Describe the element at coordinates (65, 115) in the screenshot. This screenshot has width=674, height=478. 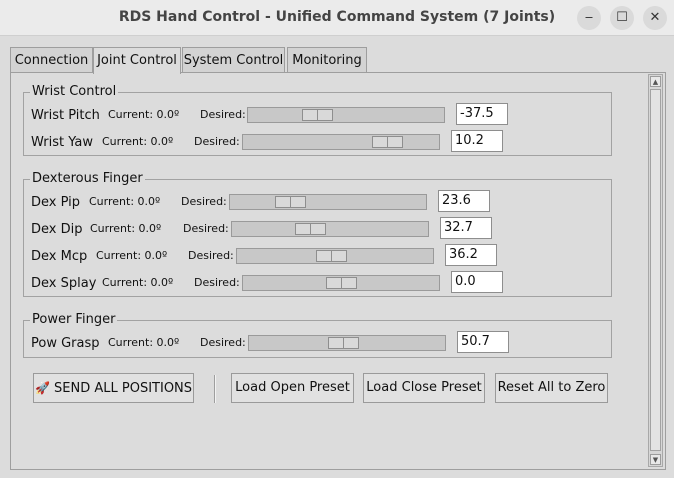
I see `joint-label-wrist-pitch: Wrist Pitch` at that location.